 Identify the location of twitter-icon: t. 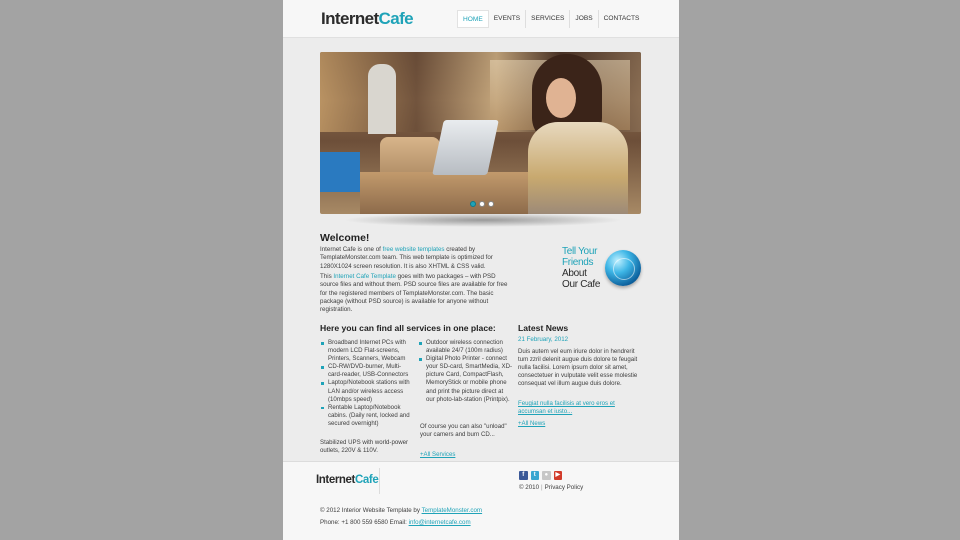
(534, 475).